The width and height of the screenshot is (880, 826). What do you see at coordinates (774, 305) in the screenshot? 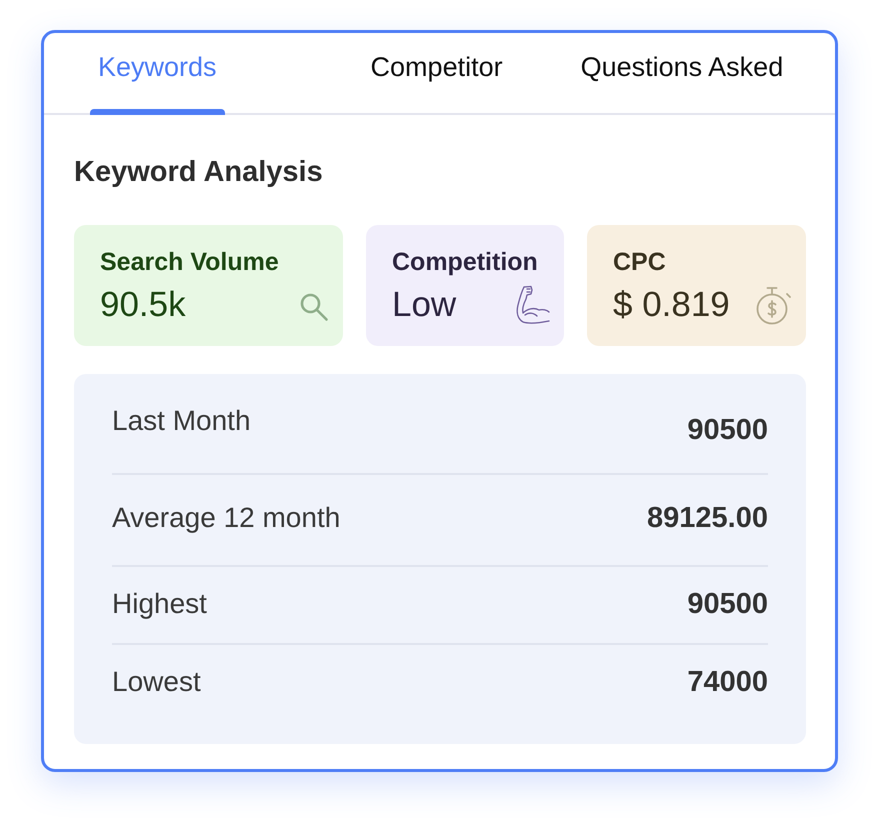
I see `stopwatch-icon` at bounding box center [774, 305].